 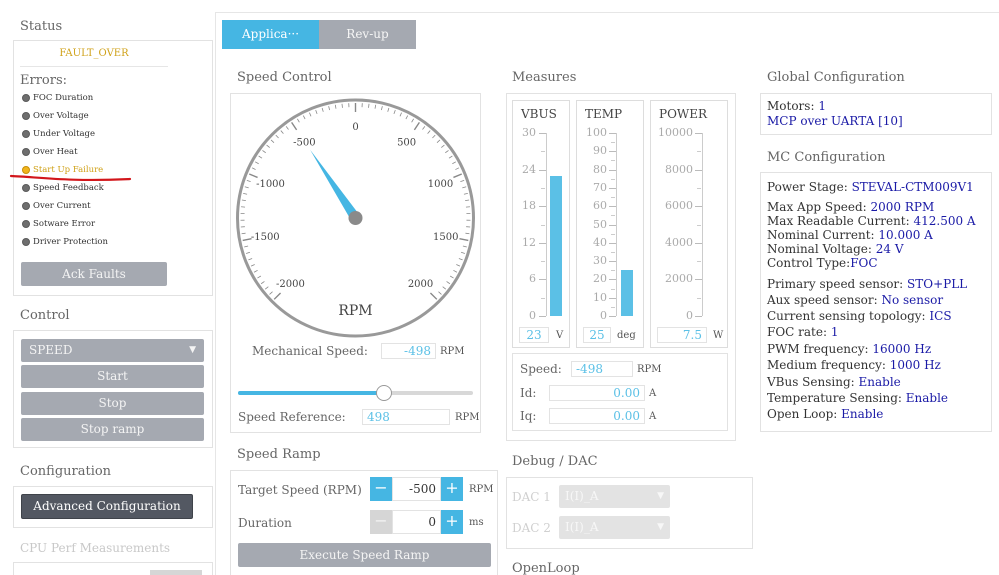 I want to click on target-speed-input: -500, so click(x=416, y=489).